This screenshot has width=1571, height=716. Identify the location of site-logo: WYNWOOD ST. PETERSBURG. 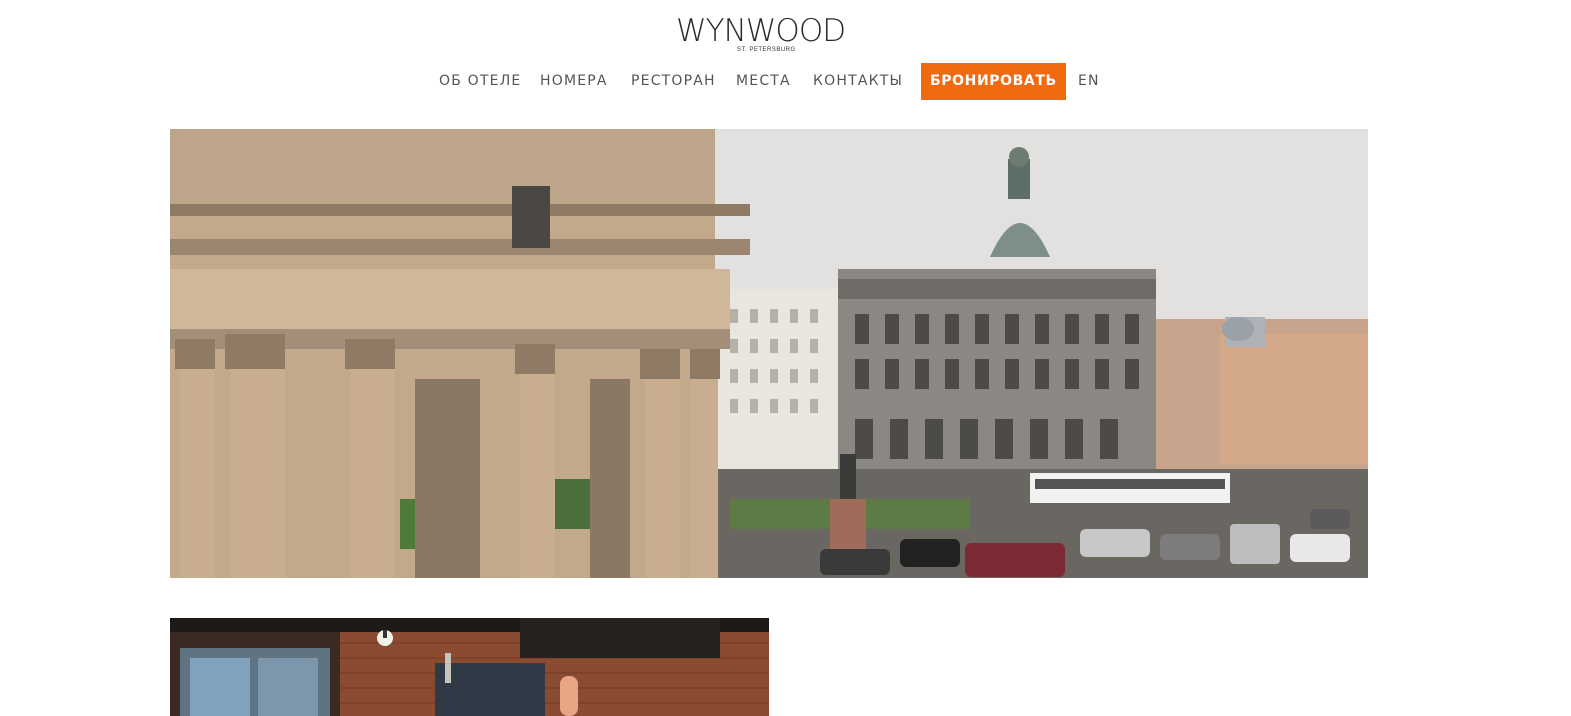
(771, 35).